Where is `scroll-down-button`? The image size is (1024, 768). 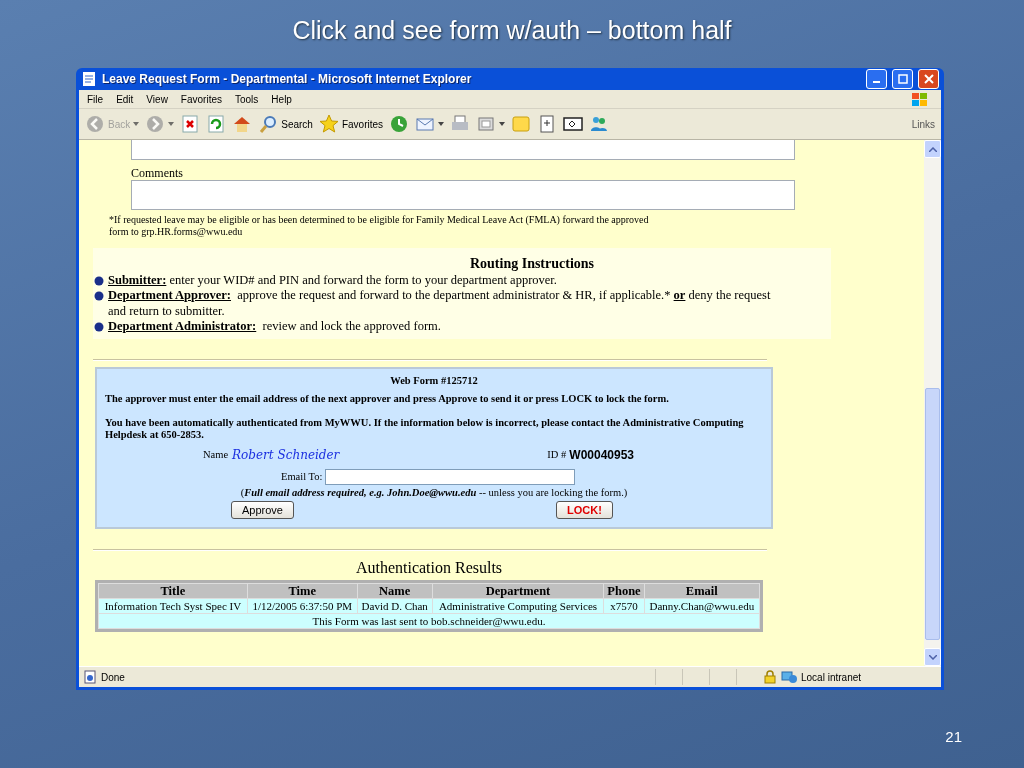 scroll-down-button is located at coordinates (932, 657).